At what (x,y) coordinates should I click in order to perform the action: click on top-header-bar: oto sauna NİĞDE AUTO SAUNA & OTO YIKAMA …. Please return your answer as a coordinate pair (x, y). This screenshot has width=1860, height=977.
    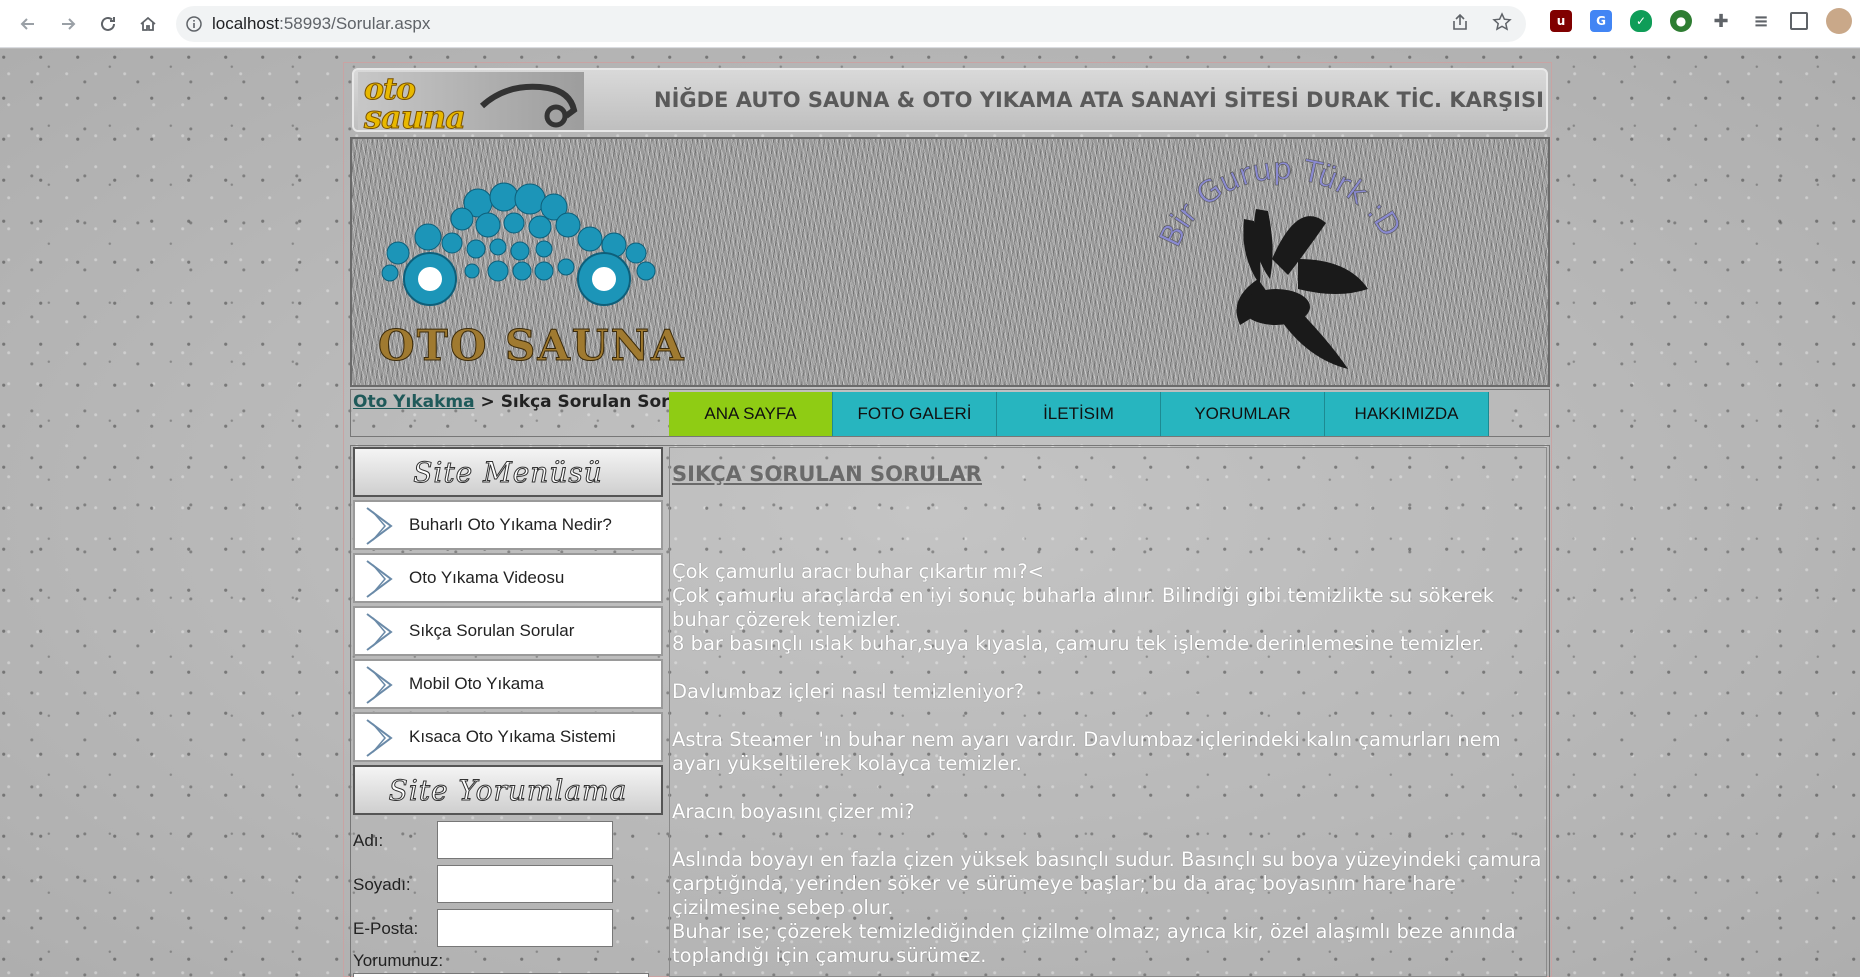
    Looking at the image, I should click on (950, 100).